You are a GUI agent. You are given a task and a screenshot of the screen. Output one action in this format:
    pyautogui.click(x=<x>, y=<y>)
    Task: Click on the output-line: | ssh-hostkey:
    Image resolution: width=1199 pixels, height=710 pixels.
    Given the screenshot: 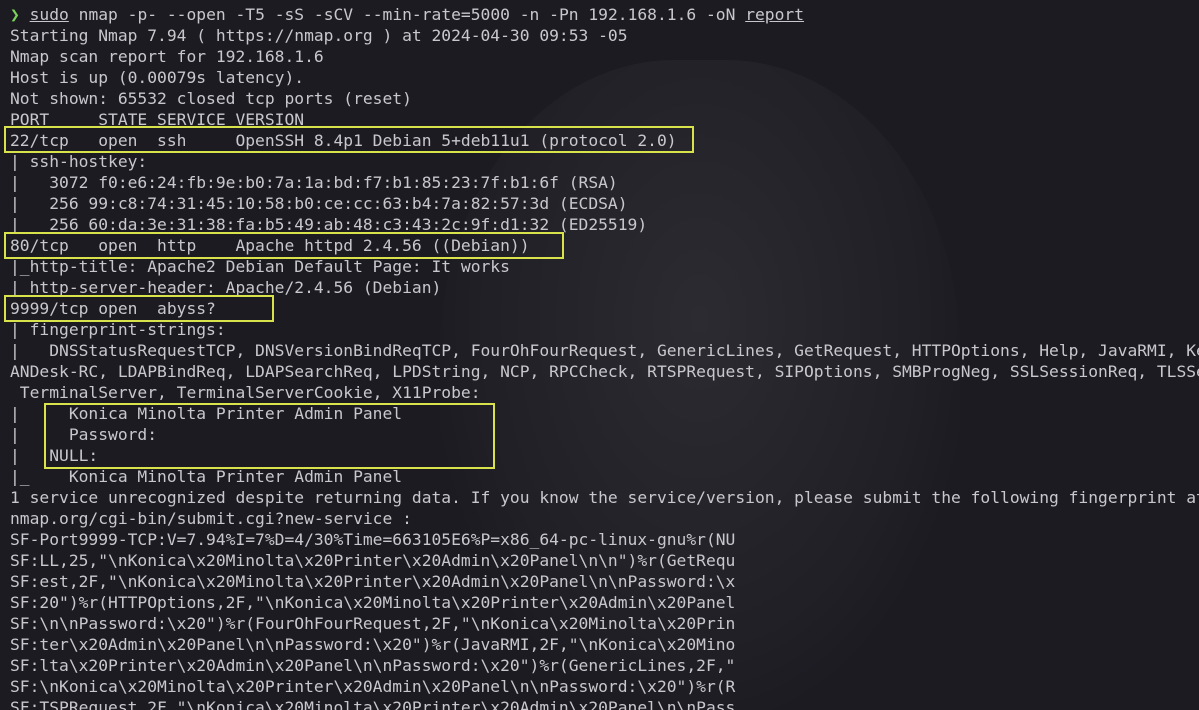 What is the action you would take?
    pyautogui.click(x=79, y=161)
    